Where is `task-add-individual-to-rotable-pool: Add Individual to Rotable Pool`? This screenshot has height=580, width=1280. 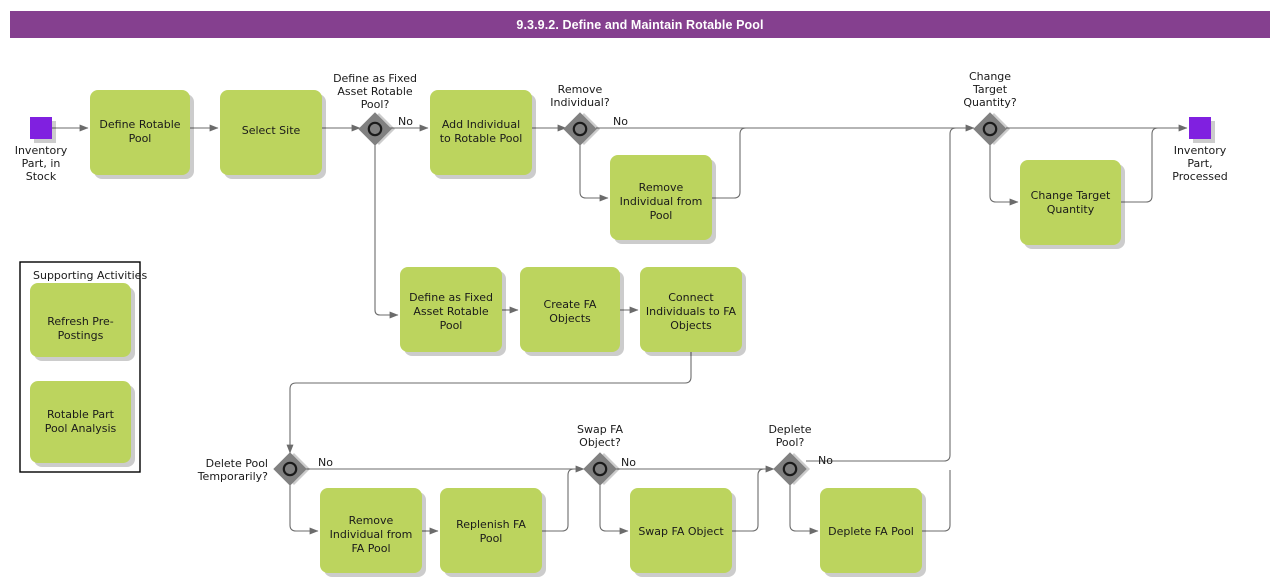
task-add-individual-to-rotable-pool: Add Individual to Rotable Pool is located at coordinates (483, 134).